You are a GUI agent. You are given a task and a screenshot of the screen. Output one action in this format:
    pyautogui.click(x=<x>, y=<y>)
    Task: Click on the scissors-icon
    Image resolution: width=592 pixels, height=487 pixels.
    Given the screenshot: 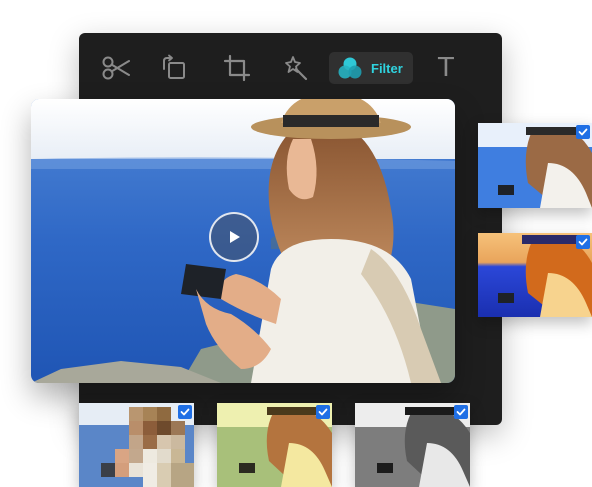 What is the action you would take?
    pyautogui.click(x=116, y=68)
    